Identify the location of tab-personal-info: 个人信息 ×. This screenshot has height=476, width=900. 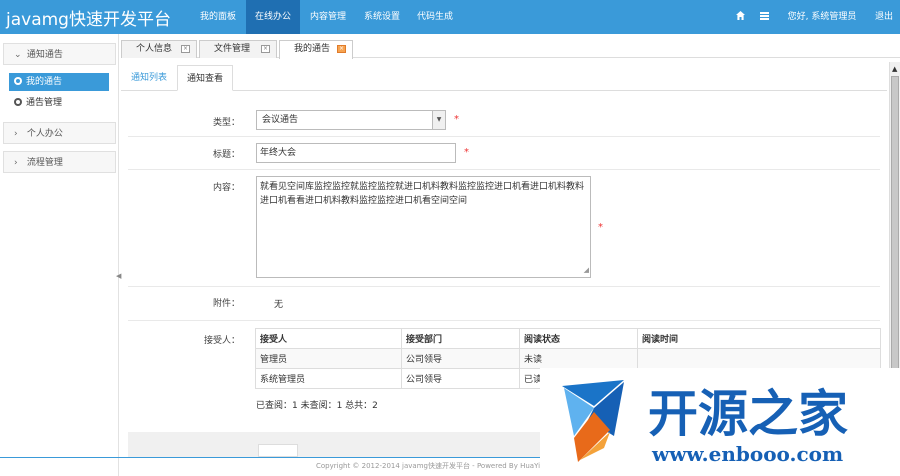
(159, 49).